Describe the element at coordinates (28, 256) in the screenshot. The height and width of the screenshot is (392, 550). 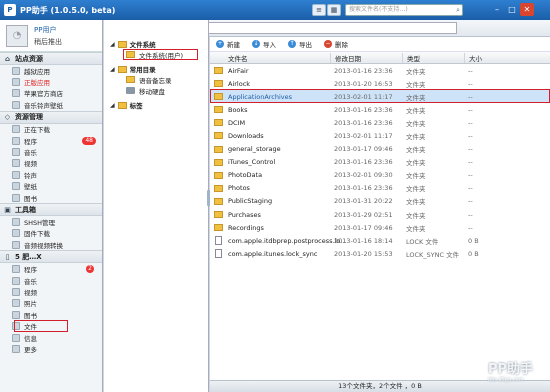
I see `sidebar-section-title: 5 肥…X` at that location.